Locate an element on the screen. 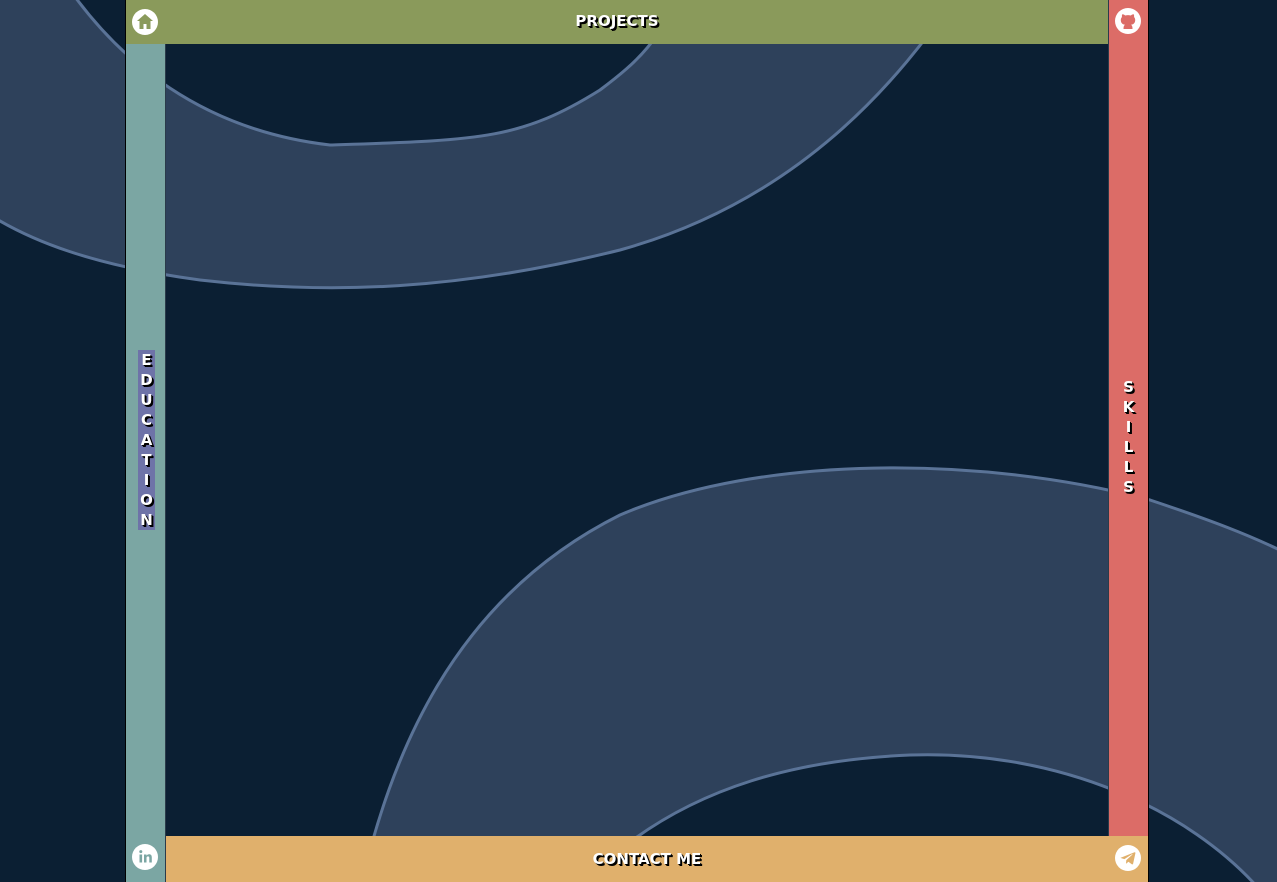 The height and width of the screenshot is (882, 1277). education-letter: E is located at coordinates (146, 360).